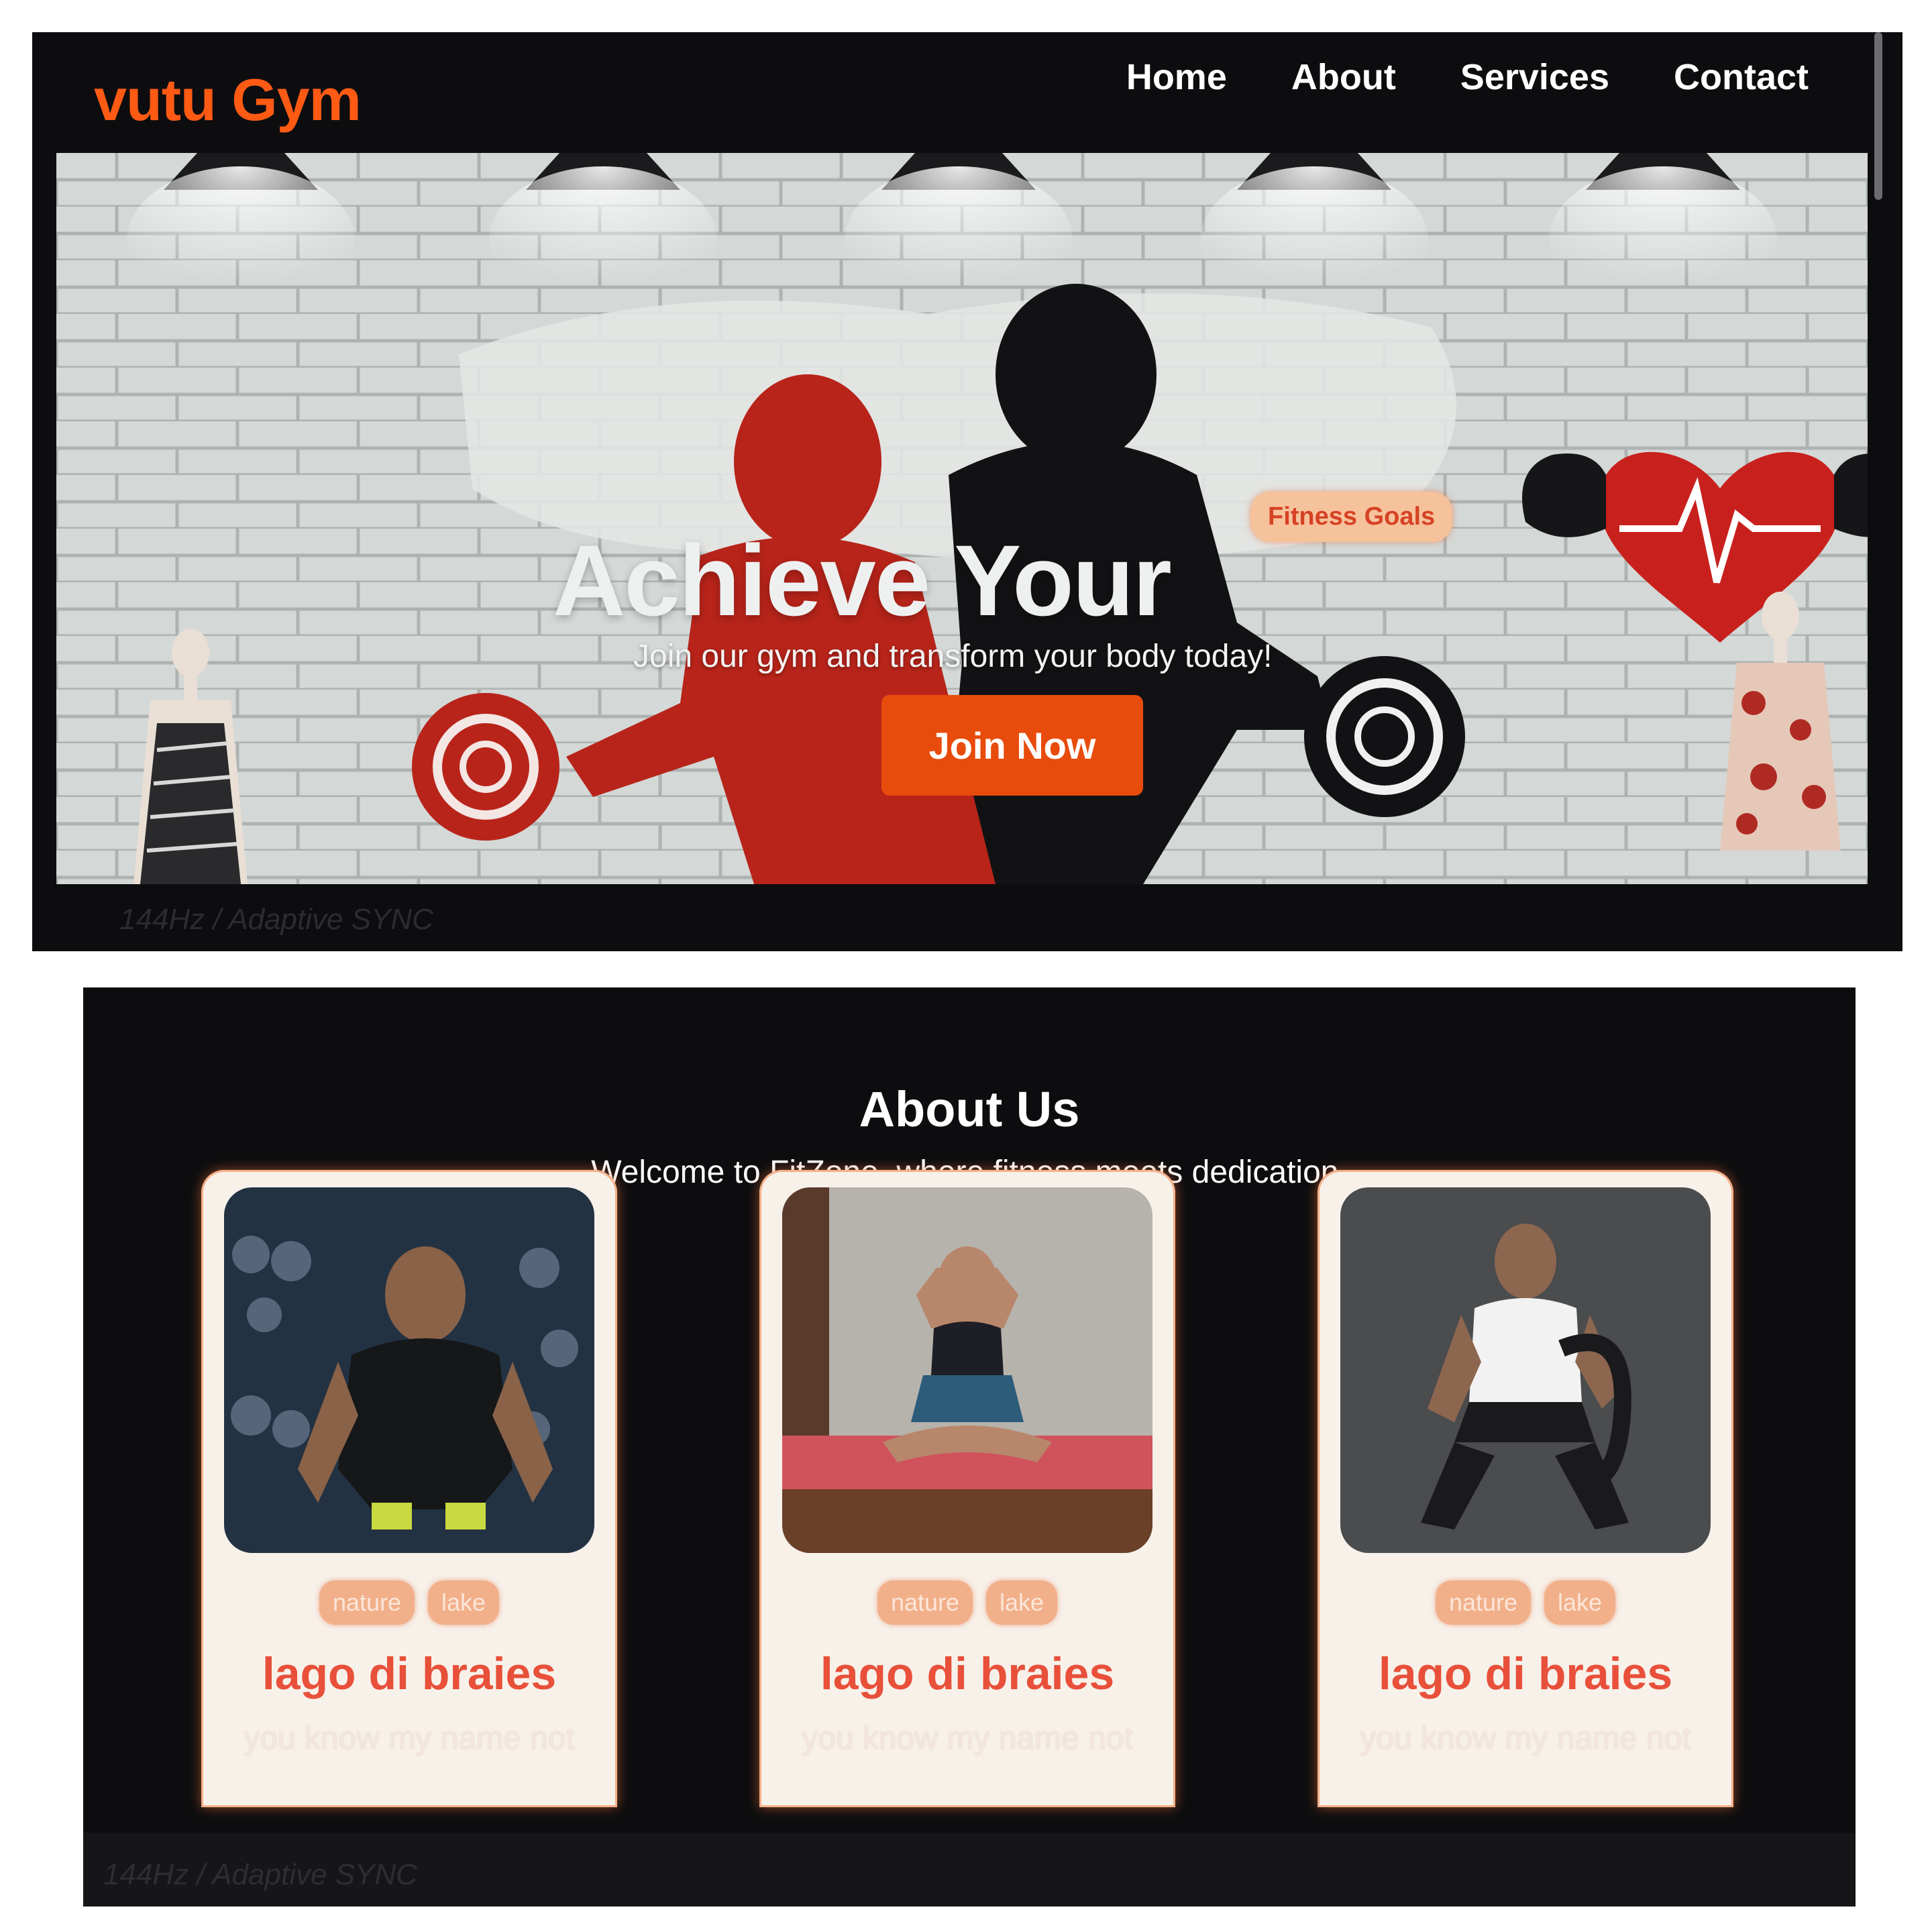 The width and height of the screenshot is (1932, 1932). What do you see at coordinates (1534, 77) in the screenshot?
I see `nav-services-link: Services` at bounding box center [1534, 77].